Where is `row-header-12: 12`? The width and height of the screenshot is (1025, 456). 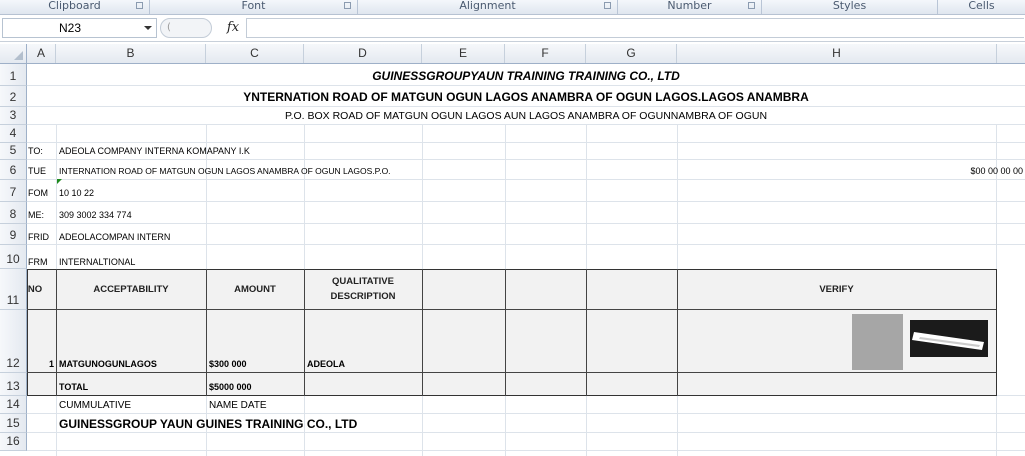 row-header-12: 12 is located at coordinates (13, 341).